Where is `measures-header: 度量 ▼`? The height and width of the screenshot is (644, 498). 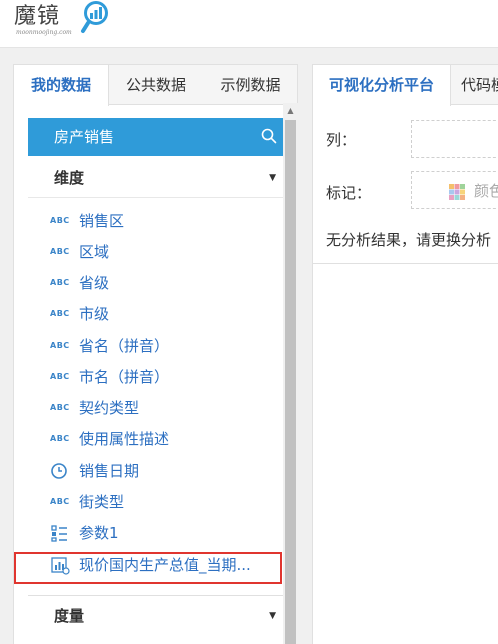
measures-header: 度量 ▼ is located at coordinates (156, 615).